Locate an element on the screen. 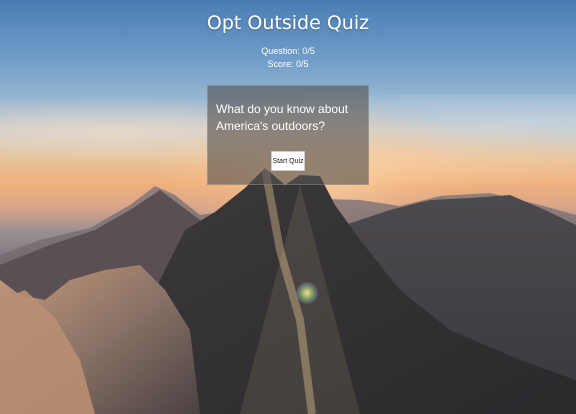 The height and width of the screenshot is (414, 576). page-title: Opt Outside Quiz is located at coordinates (288, 23).